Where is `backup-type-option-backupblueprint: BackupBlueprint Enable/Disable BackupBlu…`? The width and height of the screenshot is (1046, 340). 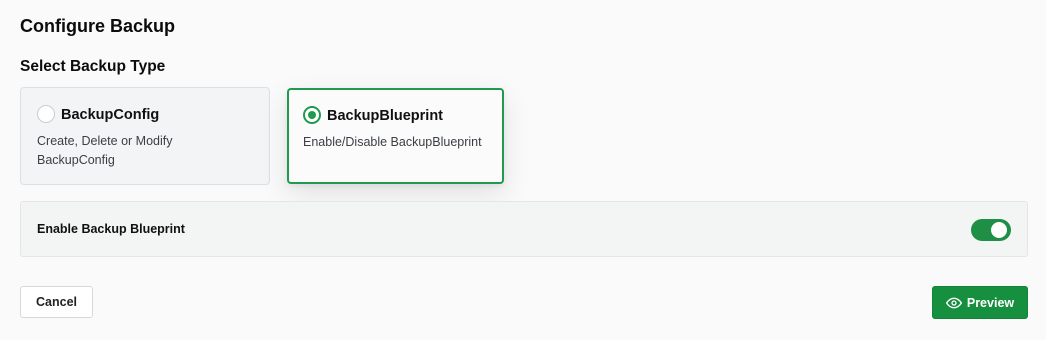 backup-type-option-backupblueprint: BackupBlueprint Enable/Disable BackupBlu… is located at coordinates (395, 136).